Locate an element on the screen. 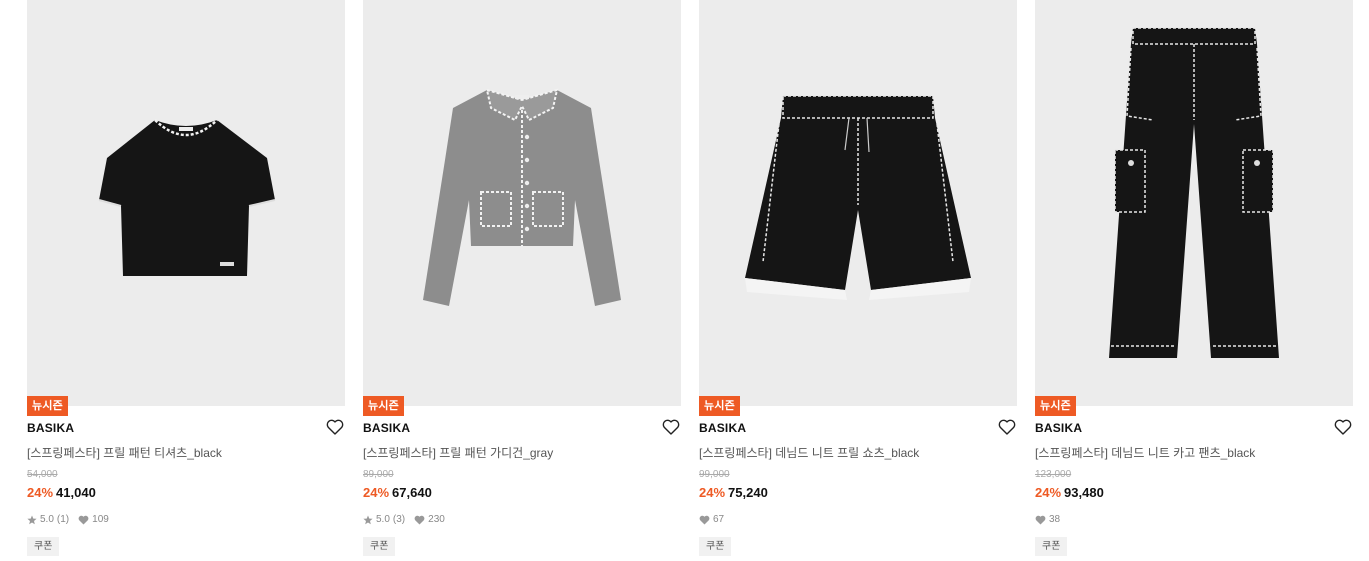 The image size is (1369, 561). price-row: 24% 75,240 is located at coordinates (733, 492).